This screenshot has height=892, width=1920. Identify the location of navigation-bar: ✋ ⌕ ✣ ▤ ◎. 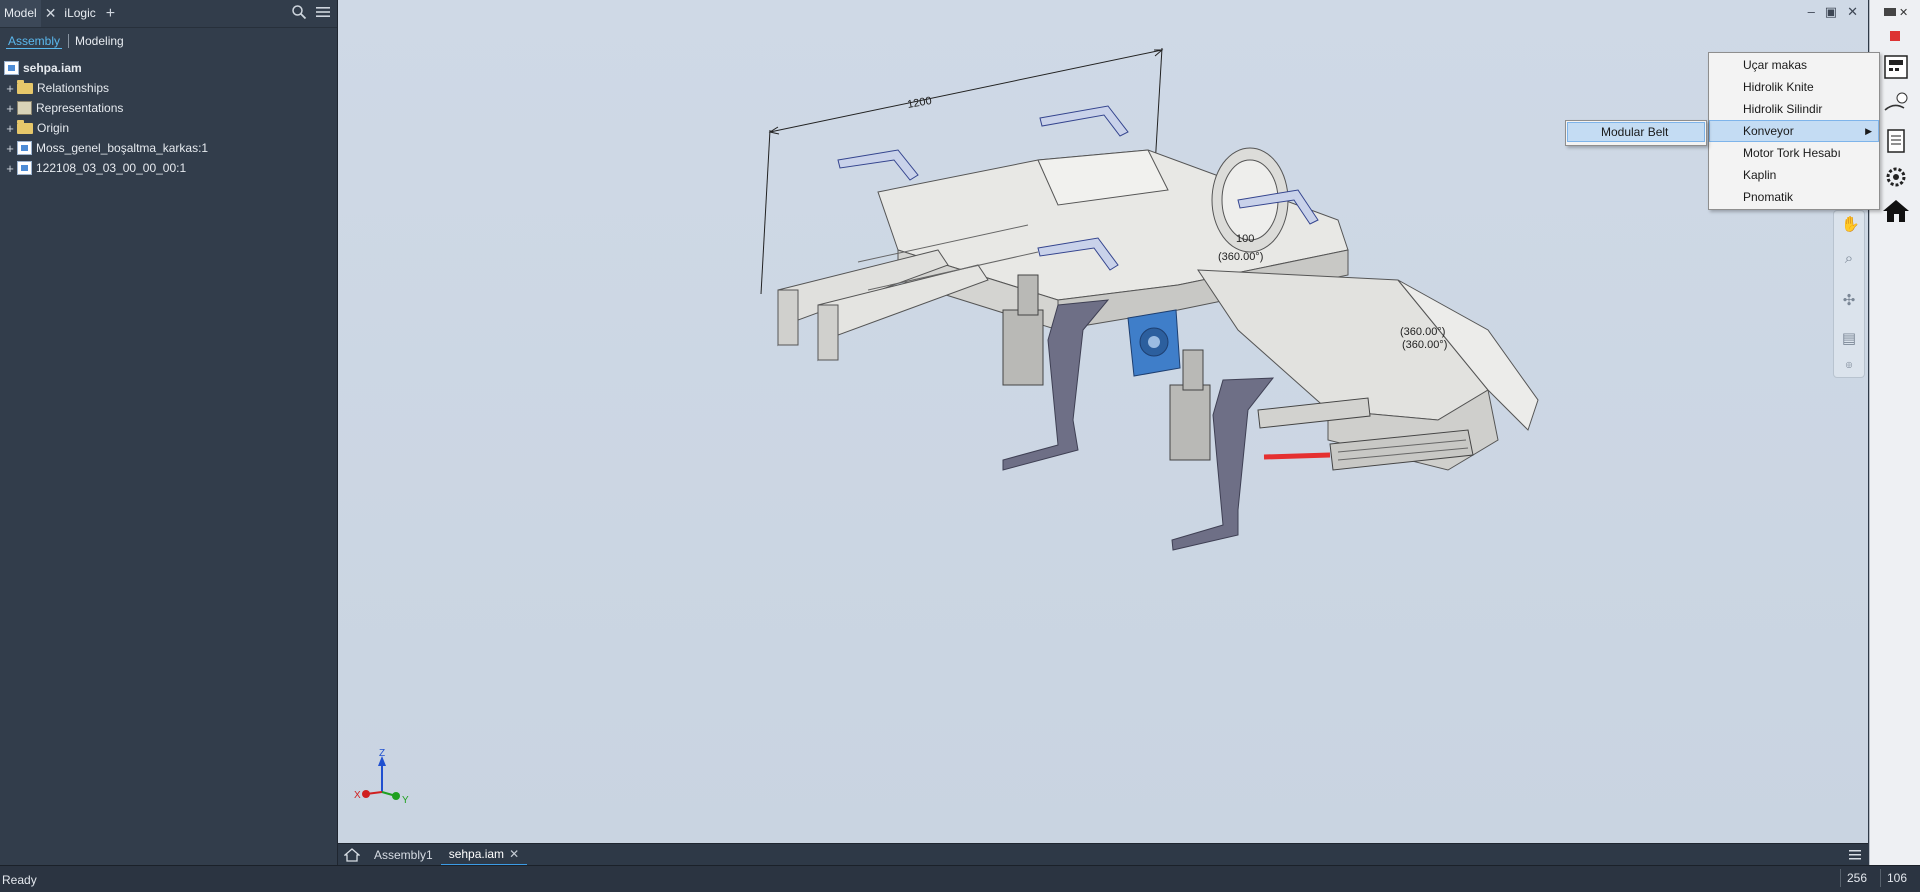
(1849, 294).